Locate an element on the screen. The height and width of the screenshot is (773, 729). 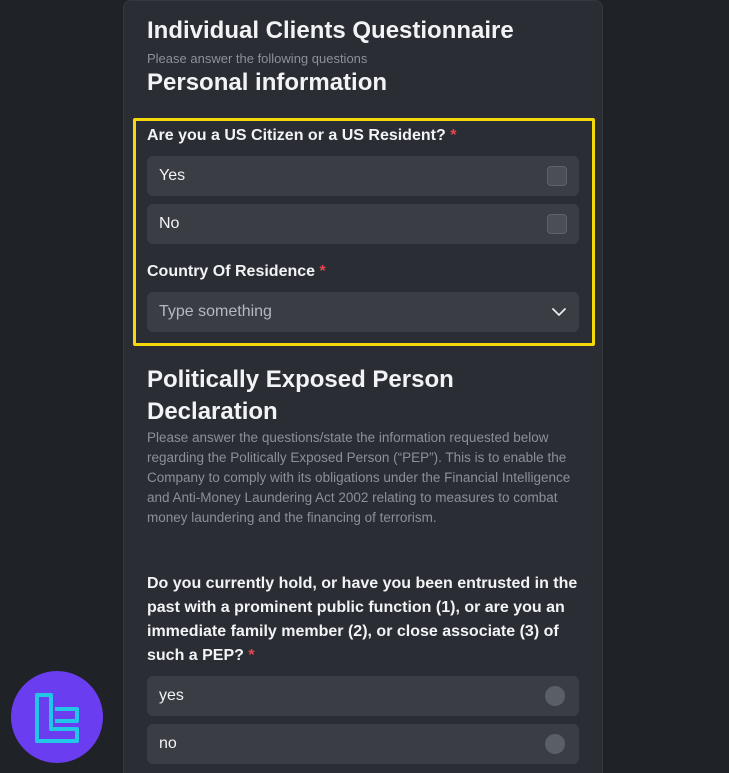
chevron-down-icon is located at coordinates (559, 312).